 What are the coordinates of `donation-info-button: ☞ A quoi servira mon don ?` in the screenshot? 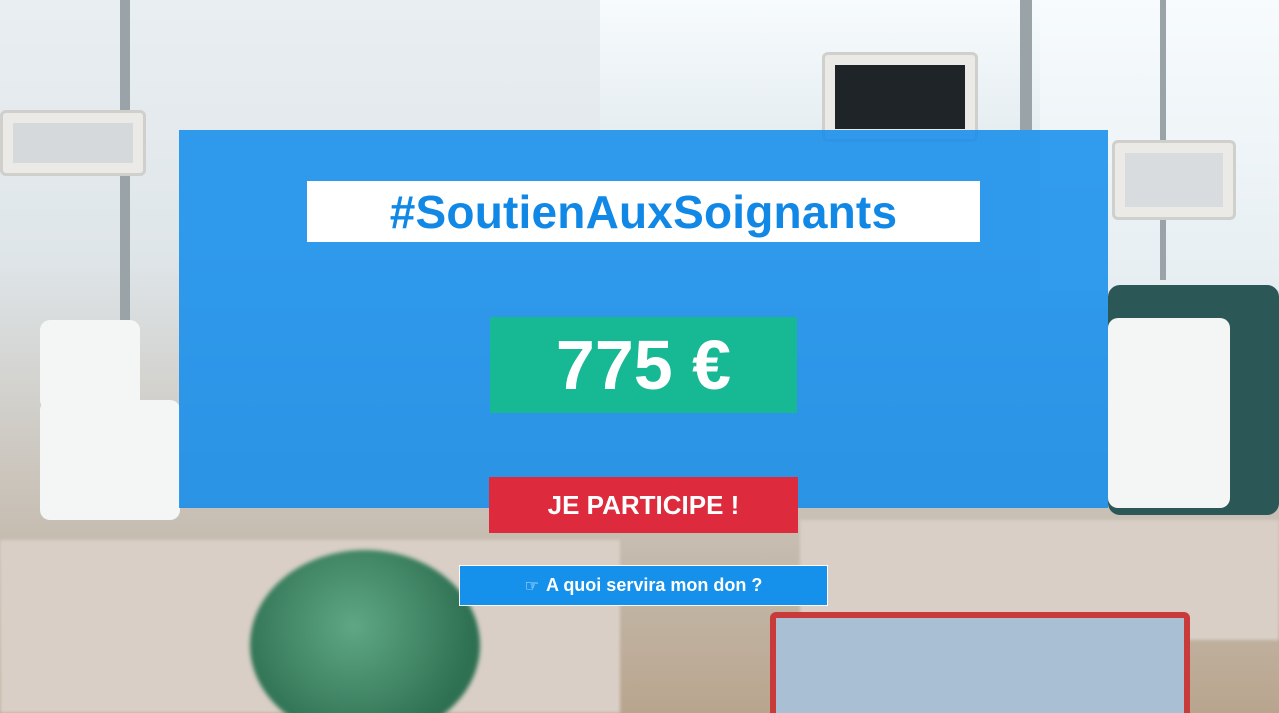 It's located at (643, 585).